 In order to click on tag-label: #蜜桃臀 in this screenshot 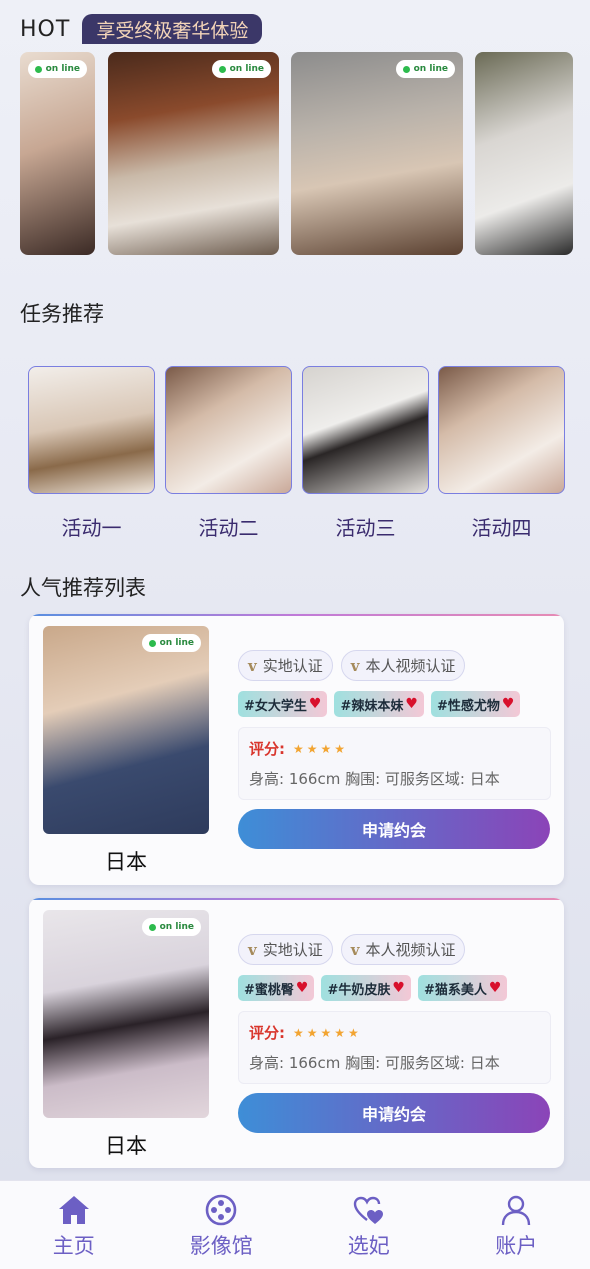, I will do `click(269, 990)`.